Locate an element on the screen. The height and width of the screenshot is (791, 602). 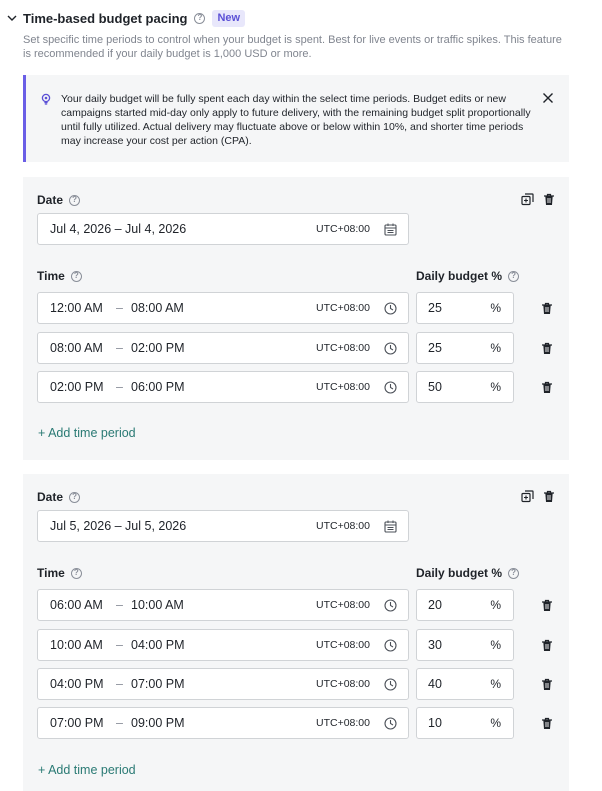
chevron-down-icon is located at coordinates (12, 18).